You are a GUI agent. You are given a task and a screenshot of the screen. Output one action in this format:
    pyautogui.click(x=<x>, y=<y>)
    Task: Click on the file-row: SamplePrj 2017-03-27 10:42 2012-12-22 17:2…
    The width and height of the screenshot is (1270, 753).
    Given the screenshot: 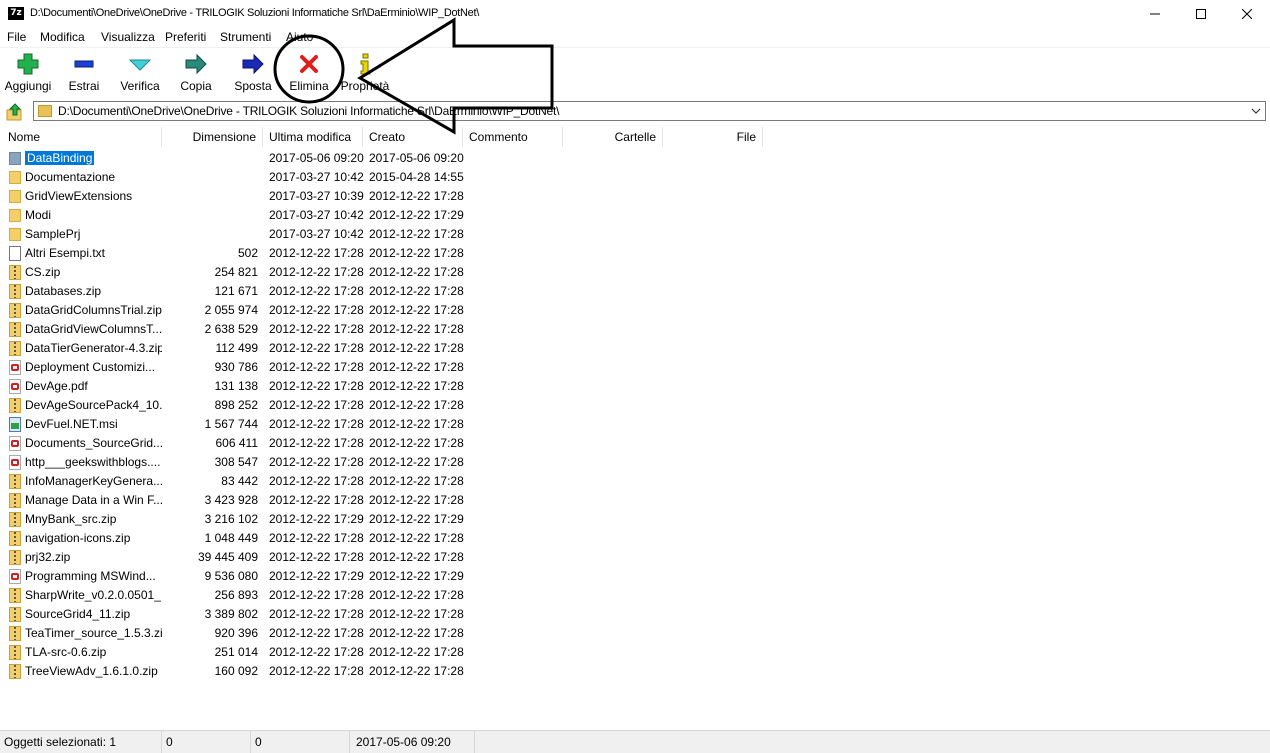 What is the action you would take?
    pyautogui.click(x=635, y=234)
    